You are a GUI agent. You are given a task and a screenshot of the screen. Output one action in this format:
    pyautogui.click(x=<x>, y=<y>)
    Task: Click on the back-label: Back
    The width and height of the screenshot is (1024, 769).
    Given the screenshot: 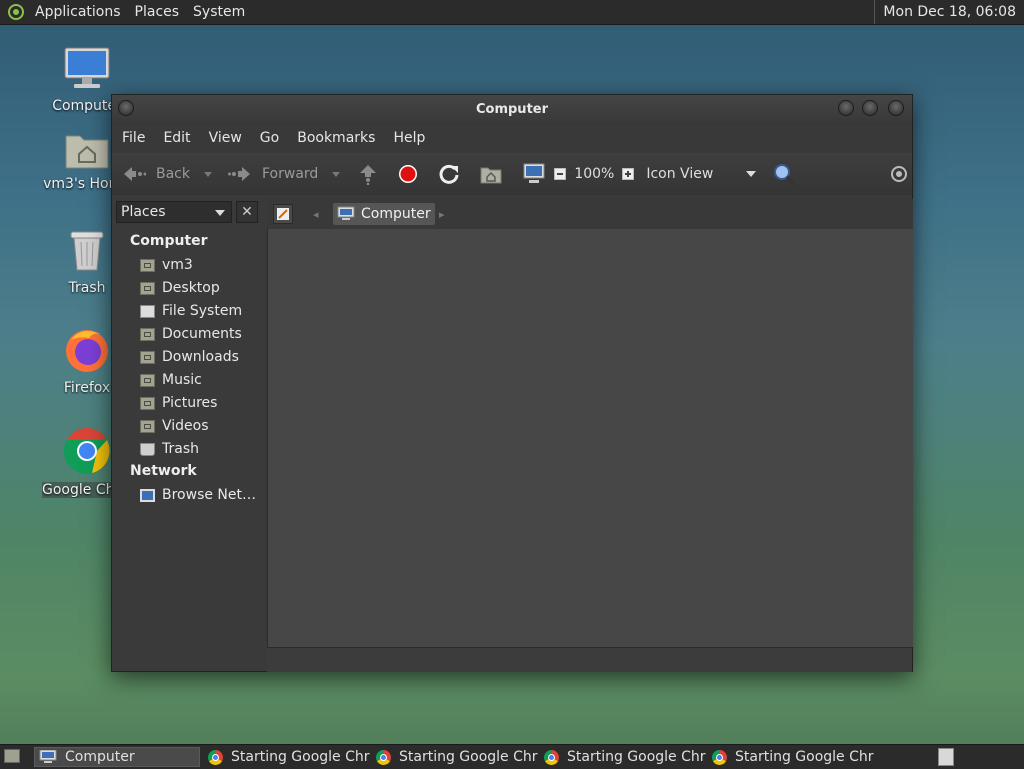 What is the action you would take?
    pyautogui.click(x=173, y=174)
    